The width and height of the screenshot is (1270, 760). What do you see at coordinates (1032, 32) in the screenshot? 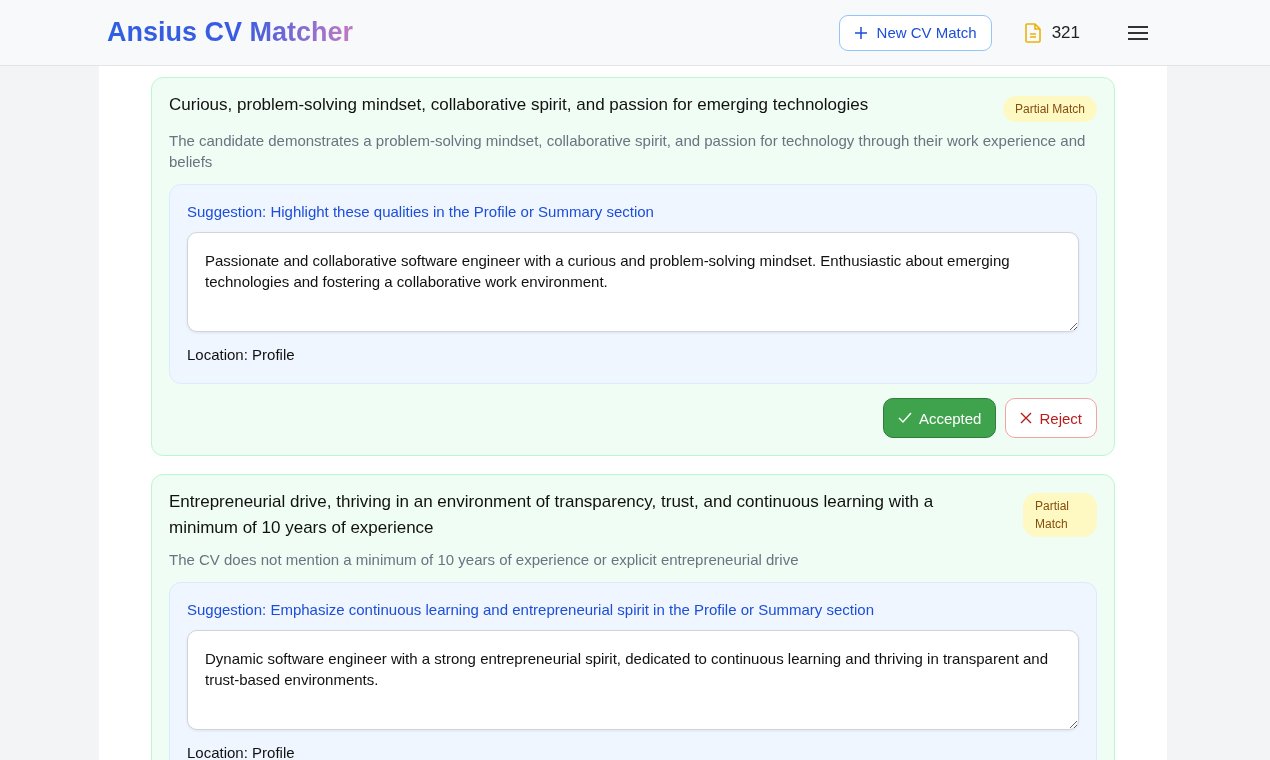
I see `document-icon` at bounding box center [1032, 32].